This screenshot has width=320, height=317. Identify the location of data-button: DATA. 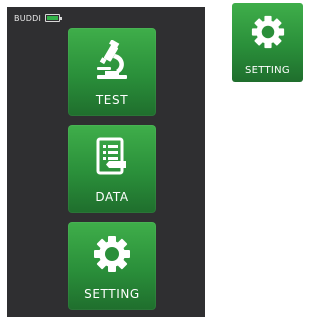
(112, 169).